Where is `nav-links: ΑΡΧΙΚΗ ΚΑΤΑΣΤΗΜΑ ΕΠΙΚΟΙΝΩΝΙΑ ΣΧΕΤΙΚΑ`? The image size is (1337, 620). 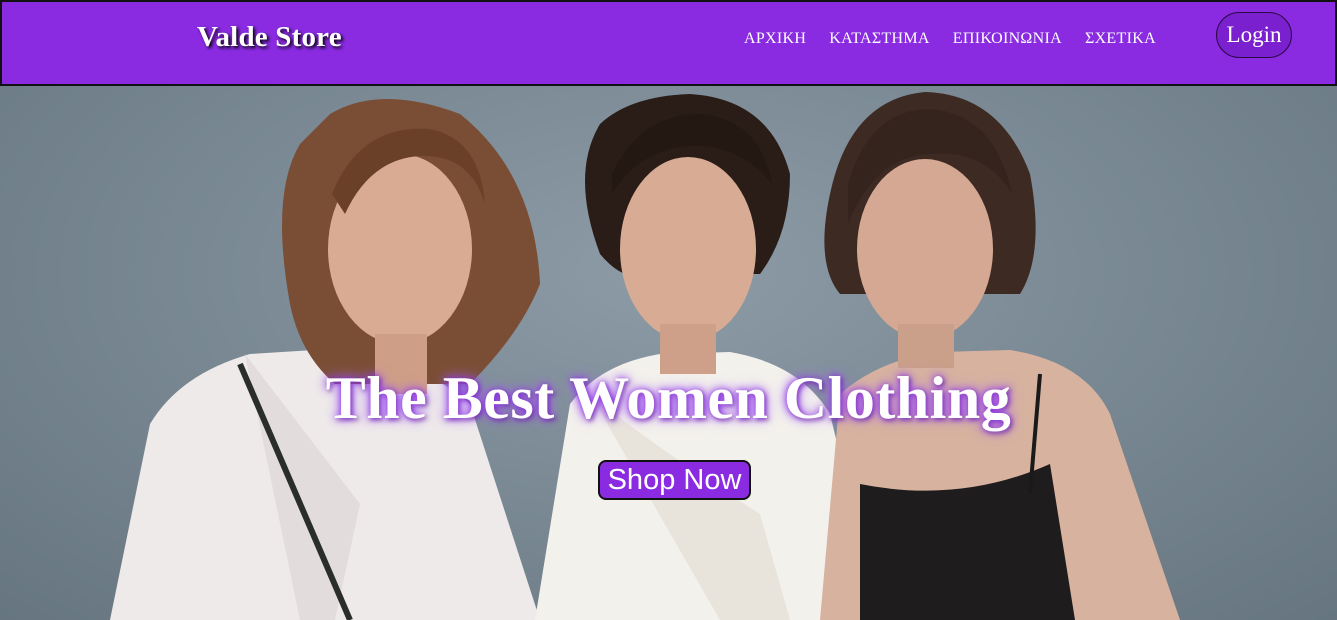 nav-links: ΑΡΧΙΚΗ ΚΑΤΑΣΤΗΜΑ ΕΠΙΚΟΙΝΩΝΙΑ ΣΧΕΤΙΚΑ is located at coordinates (961, 39).